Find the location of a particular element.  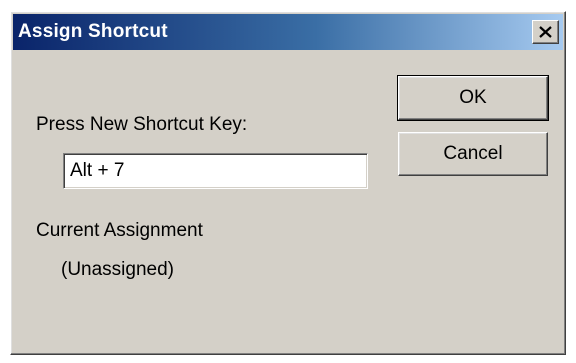

current-assignment-value: (Unassigned) is located at coordinates (117, 269).